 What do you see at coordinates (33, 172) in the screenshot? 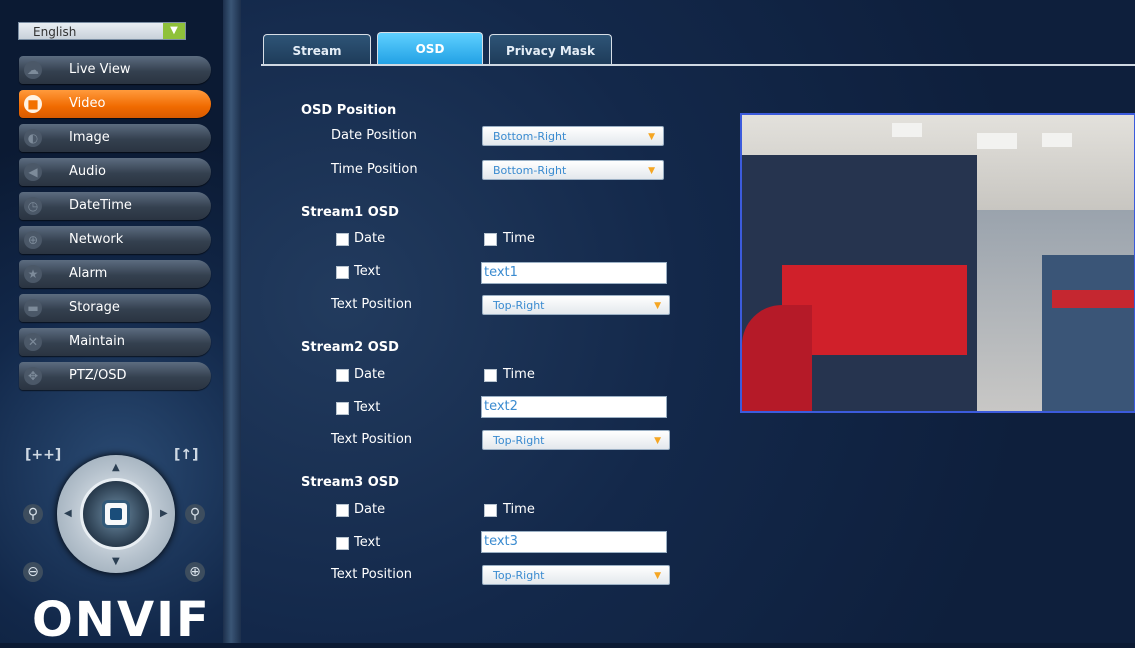
I see `speaker-icon: ◀` at bounding box center [33, 172].